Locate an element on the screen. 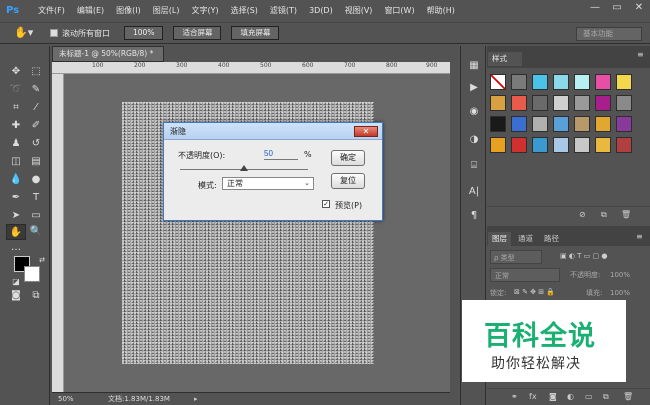 This screenshot has height=405, width=650. close-button: ✕ is located at coordinates (639, 7).